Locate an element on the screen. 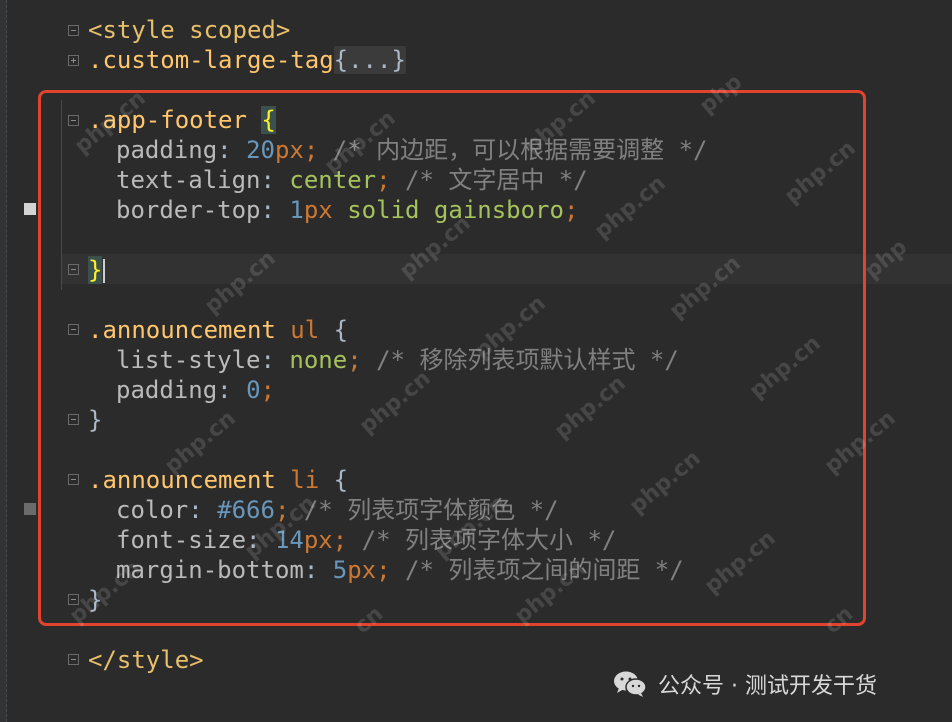 The width and height of the screenshot is (952, 722). editor-gutter is located at coordinates (3, 361).